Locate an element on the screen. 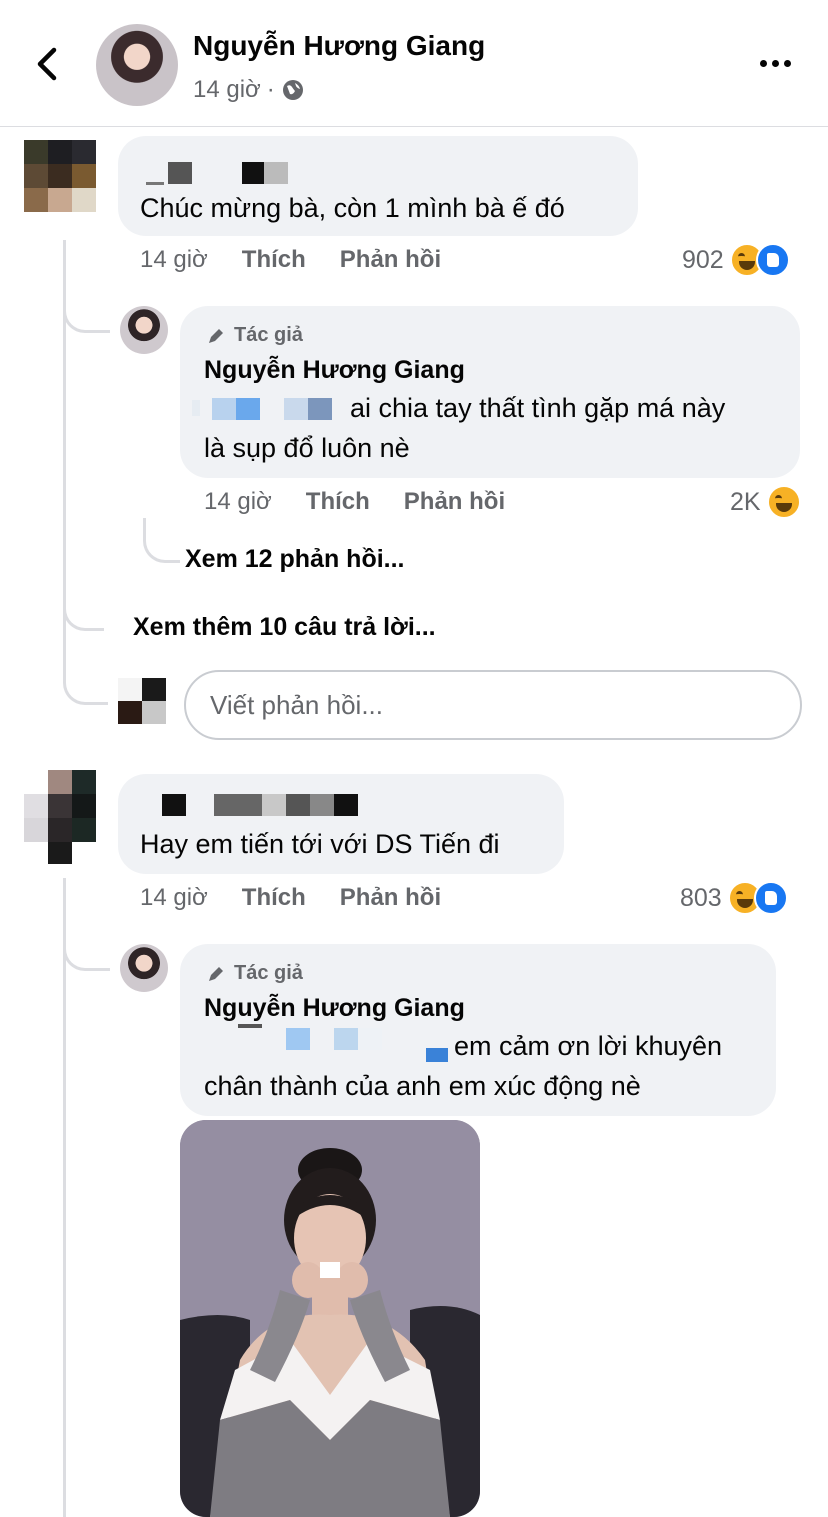 This screenshot has width=828, height=1517. reply-actions-1: 14 giờ Thích Phản hồi is located at coordinates (354, 502).